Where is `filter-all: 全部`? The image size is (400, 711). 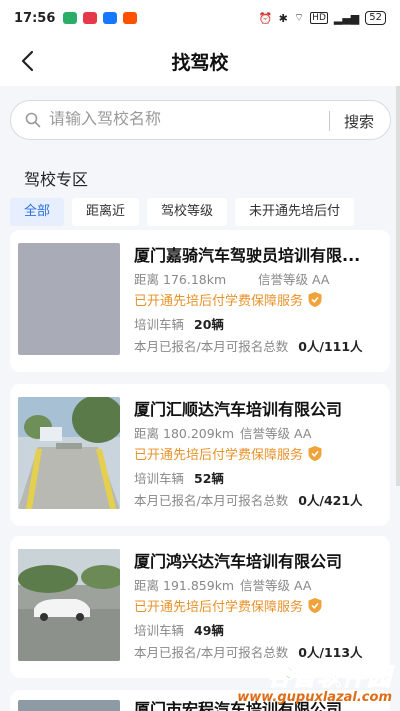
filter-all: 全部 is located at coordinates (37, 212).